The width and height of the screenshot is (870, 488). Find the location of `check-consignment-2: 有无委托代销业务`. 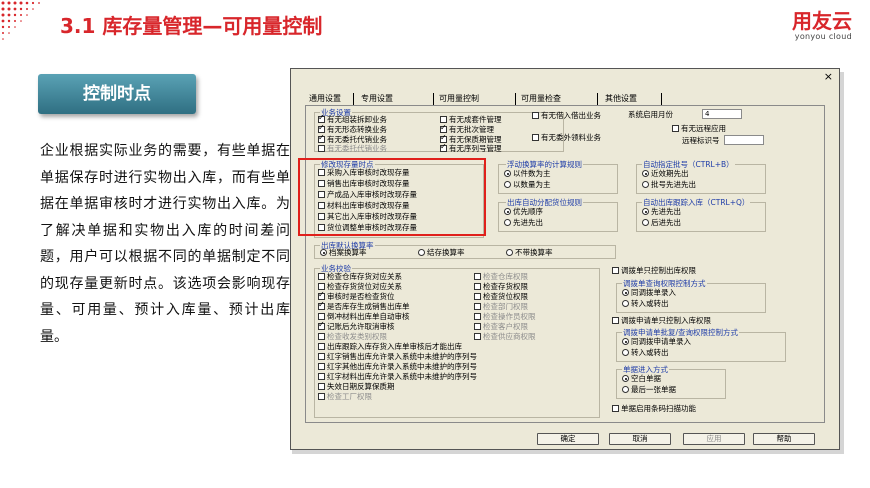

check-consignment-2: 有无委托代销业务 is located at coordinates (352, 149).